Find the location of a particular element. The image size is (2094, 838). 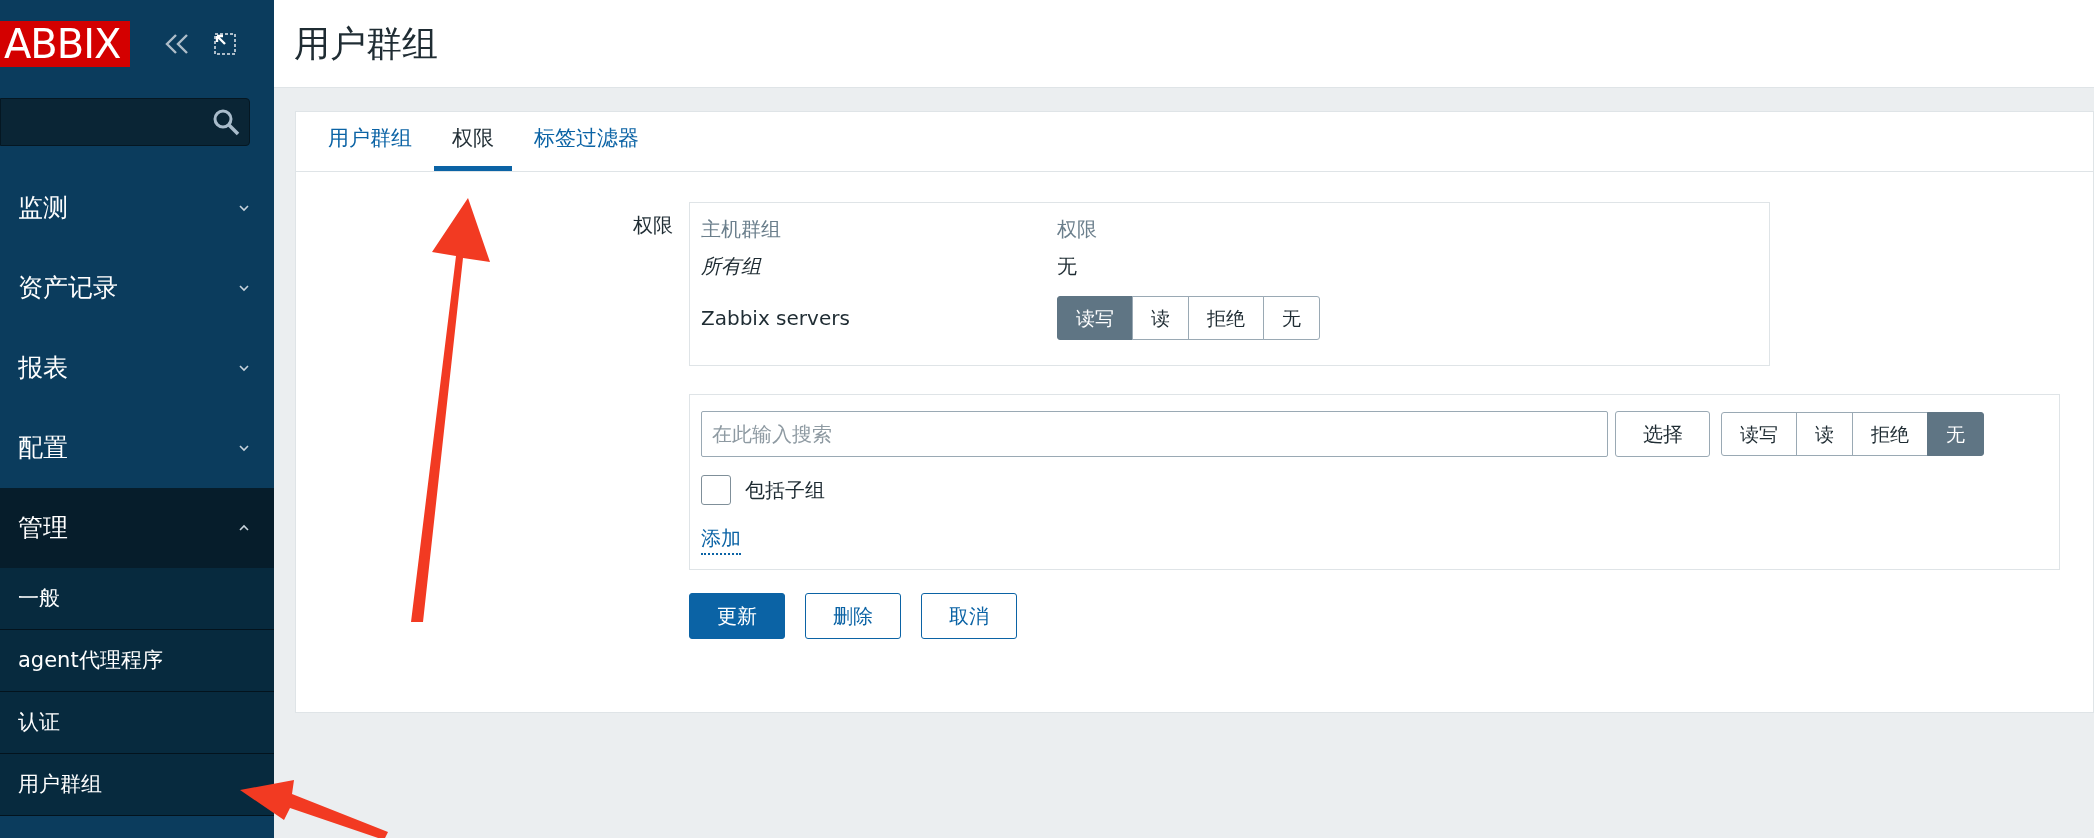

menu-item: 管理 is located at coordinates (137, 528).